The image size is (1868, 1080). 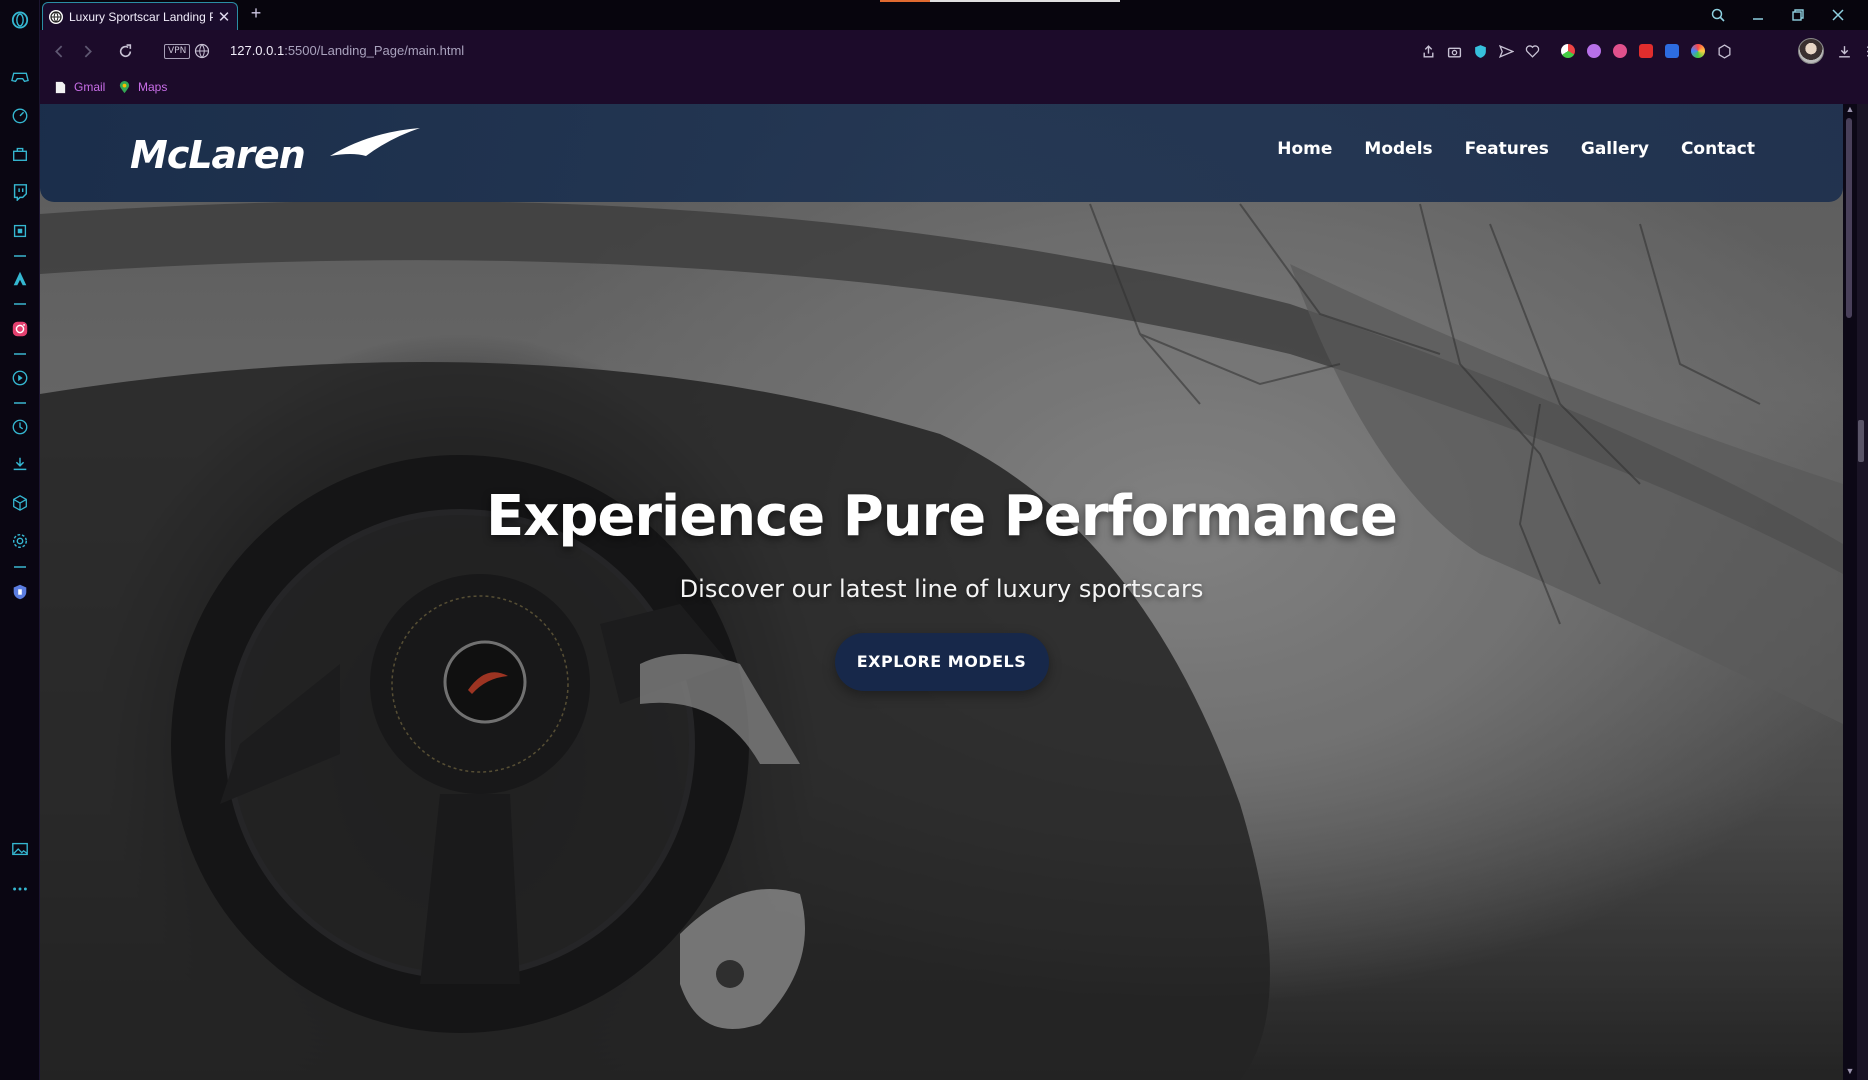 I want to click on extension-red-icon, so click(x=1646, y=51).